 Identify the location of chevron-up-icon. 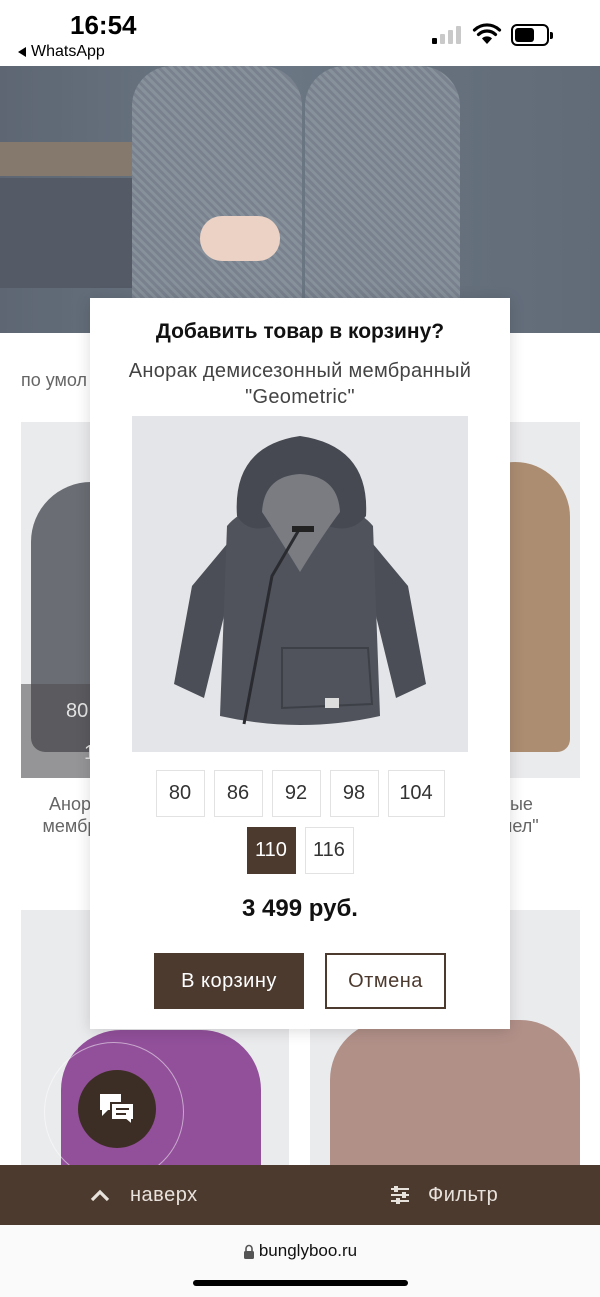
(100, 1195).